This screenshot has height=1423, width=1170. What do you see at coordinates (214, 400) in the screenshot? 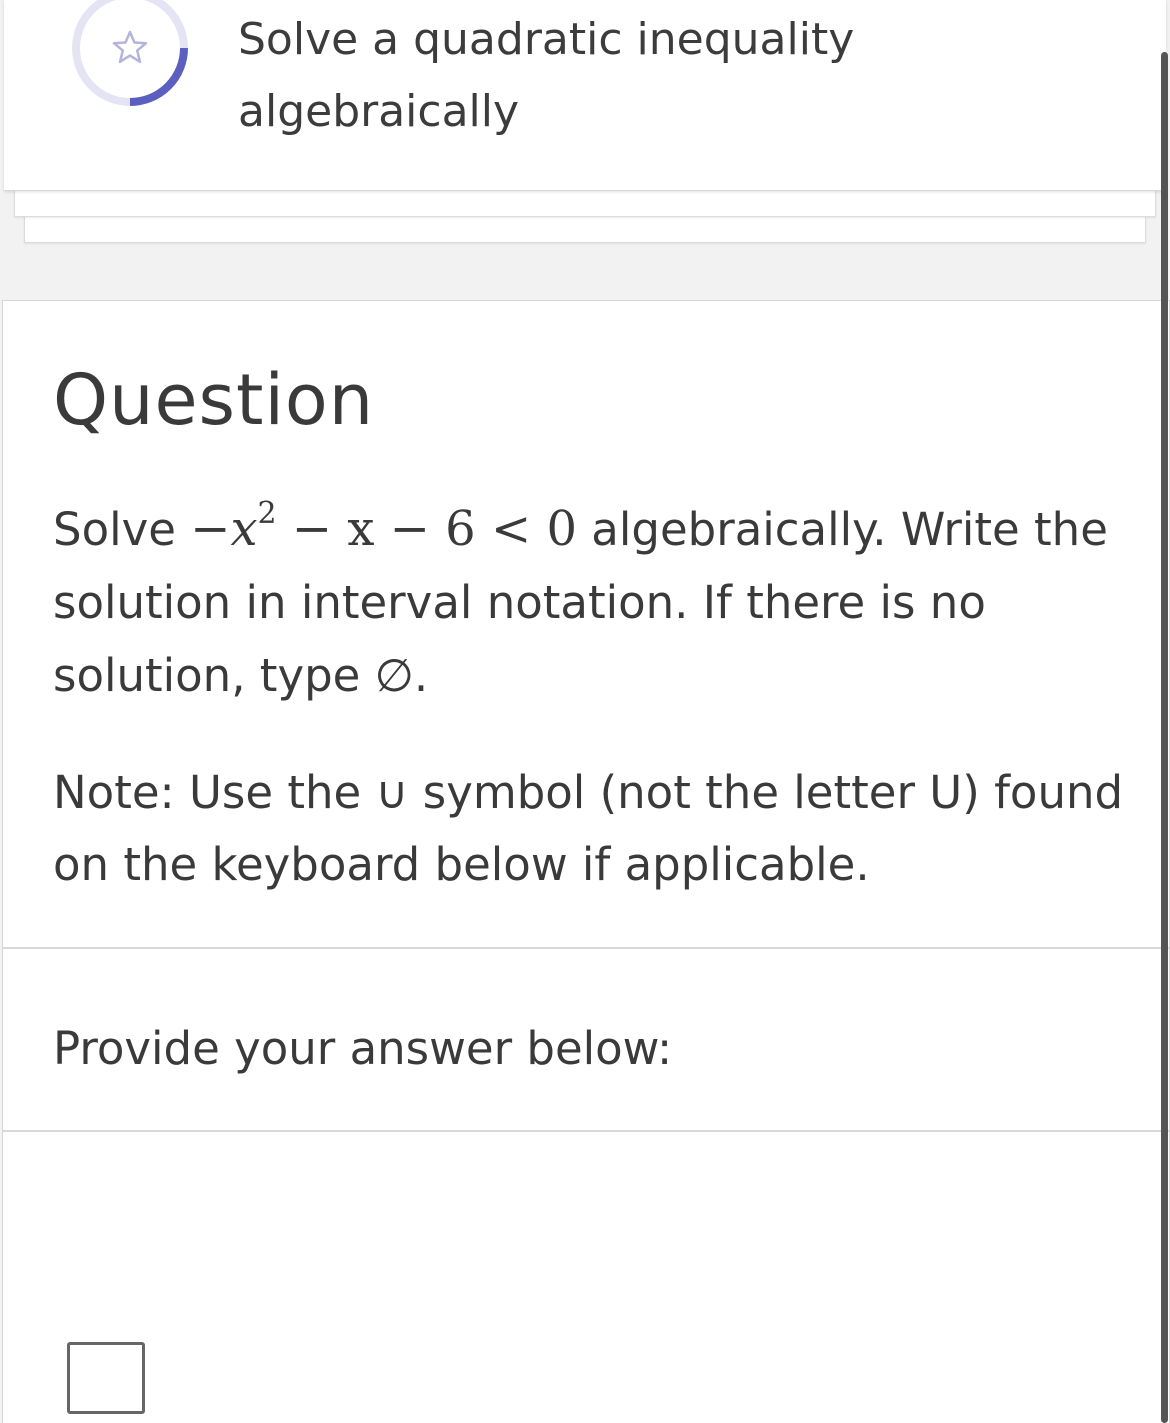
I see `question-heading: Question` at bounding box center [214, 400].